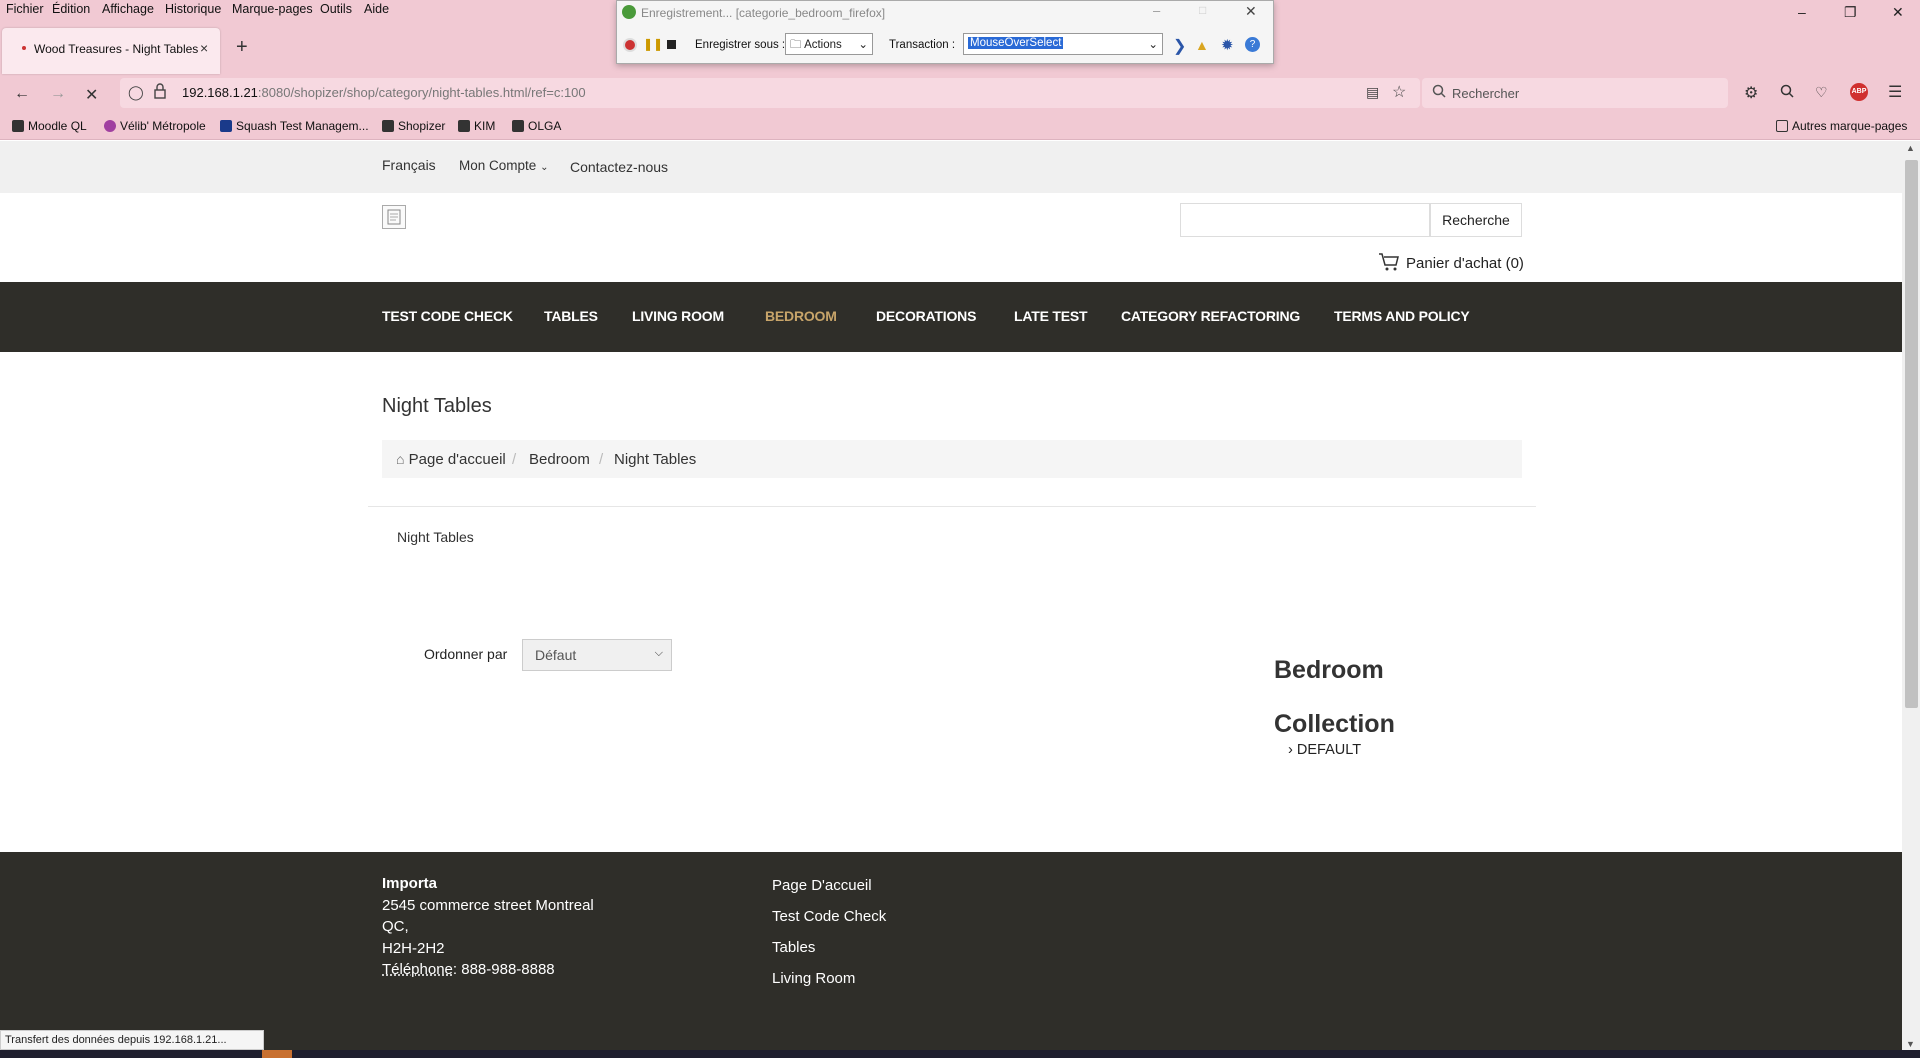  Describe the element at coordinates (204, 48) in the screenshot. I see `tab-close-icon: ×` at that location.